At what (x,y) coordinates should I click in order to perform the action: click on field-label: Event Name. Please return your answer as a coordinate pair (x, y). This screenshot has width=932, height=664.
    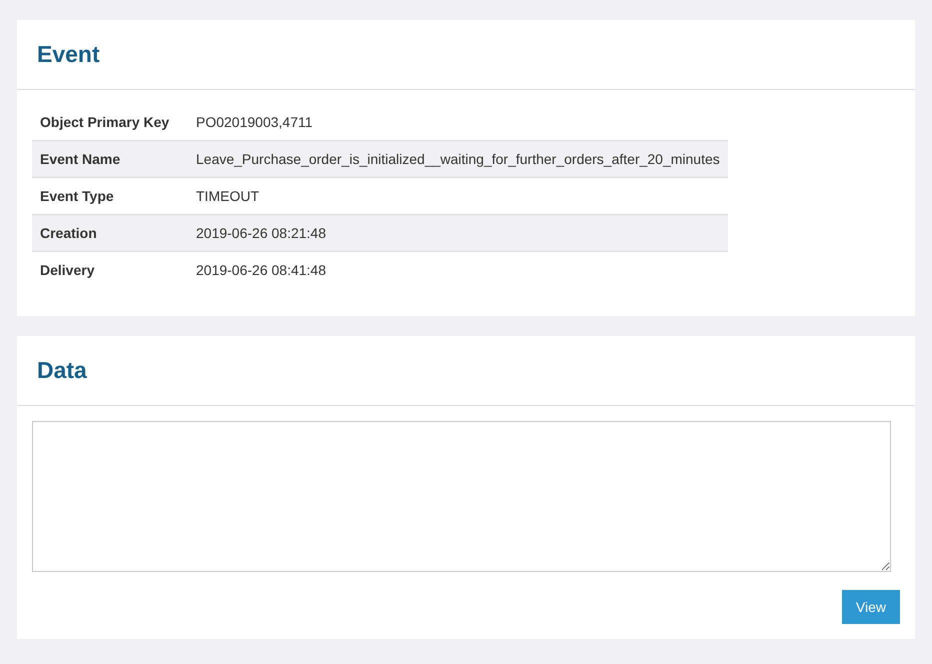
    Looking at the image, I should click on (110, 159).